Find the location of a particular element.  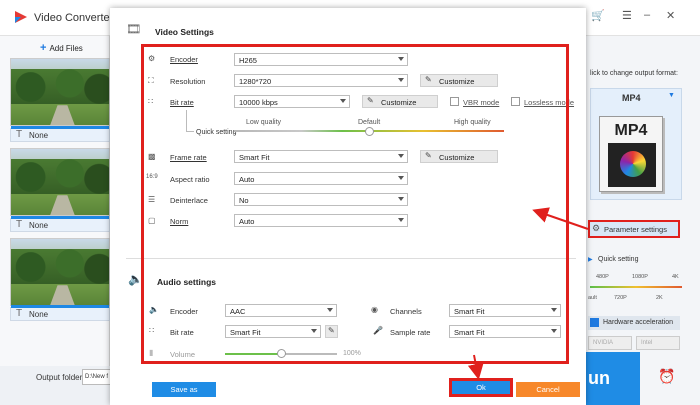

cancel-button: Cancel is located at coordinates (548, 389).